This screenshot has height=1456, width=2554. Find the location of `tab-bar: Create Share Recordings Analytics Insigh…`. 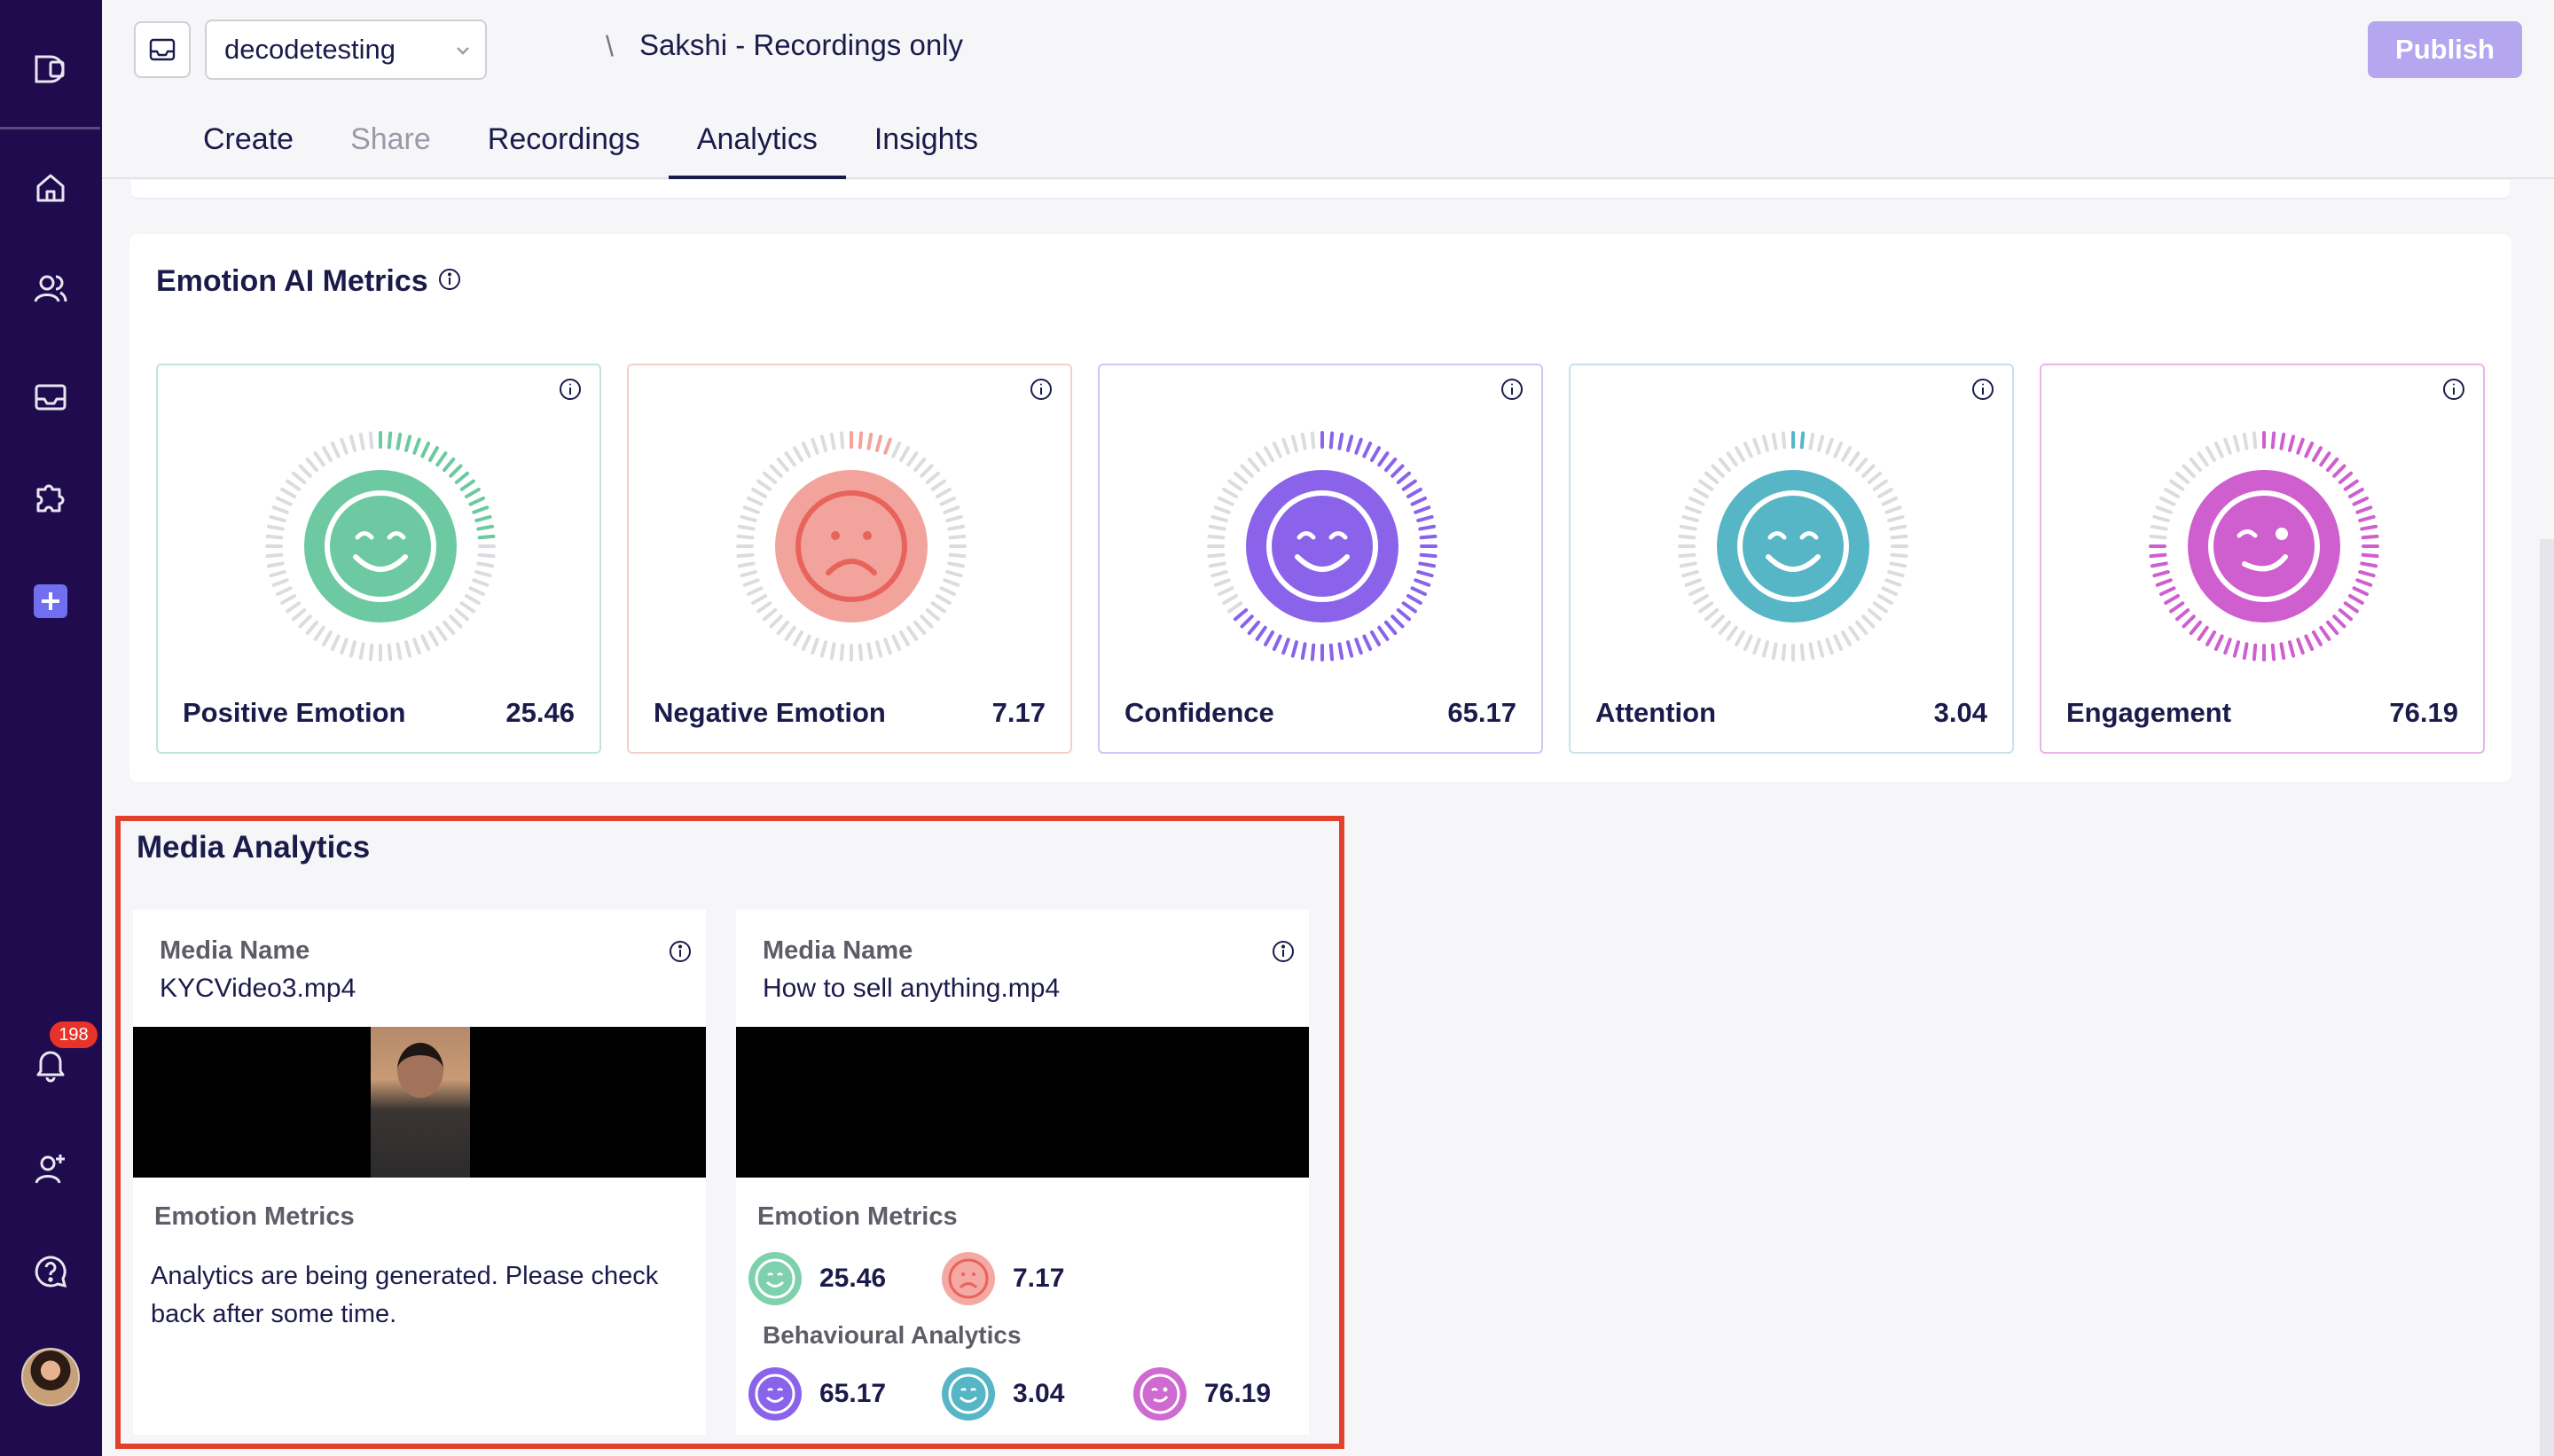

tab-bar: Create Share Recordings Analytics Insigh… is located at coordinates (591, 148).